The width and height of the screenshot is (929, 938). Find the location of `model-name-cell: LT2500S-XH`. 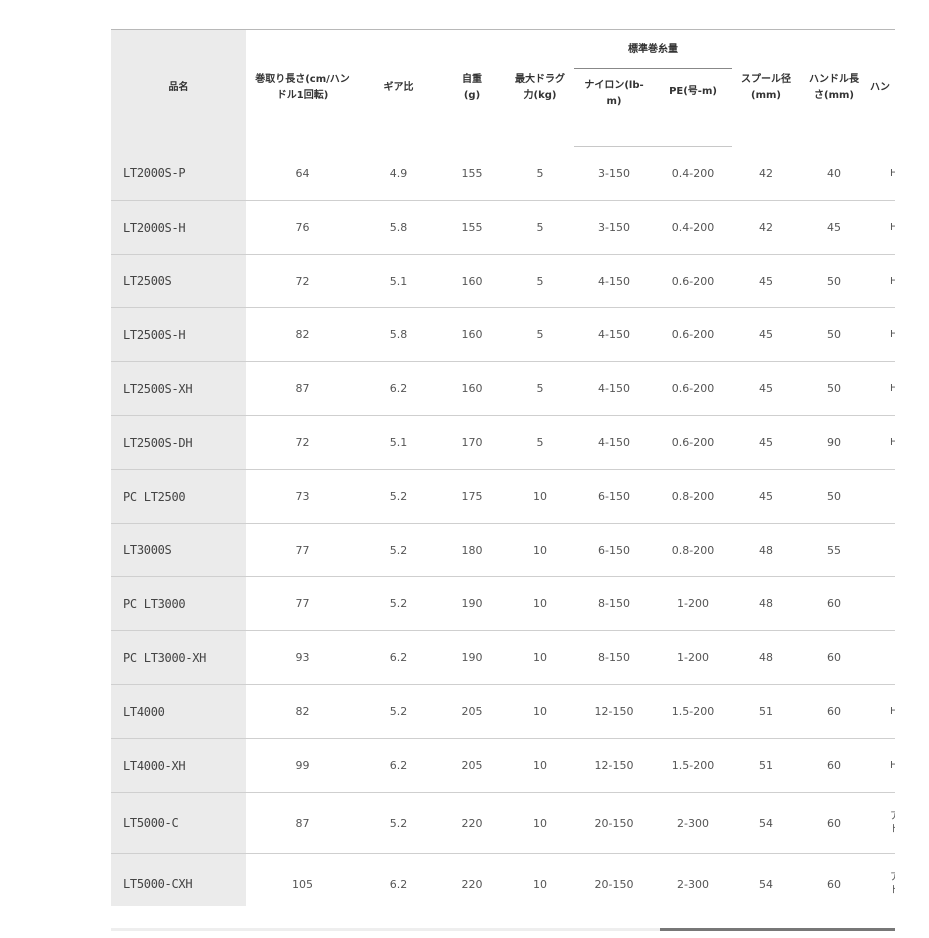

model-name-cell: LT2500S-XH is located at coordinates (178, 388).